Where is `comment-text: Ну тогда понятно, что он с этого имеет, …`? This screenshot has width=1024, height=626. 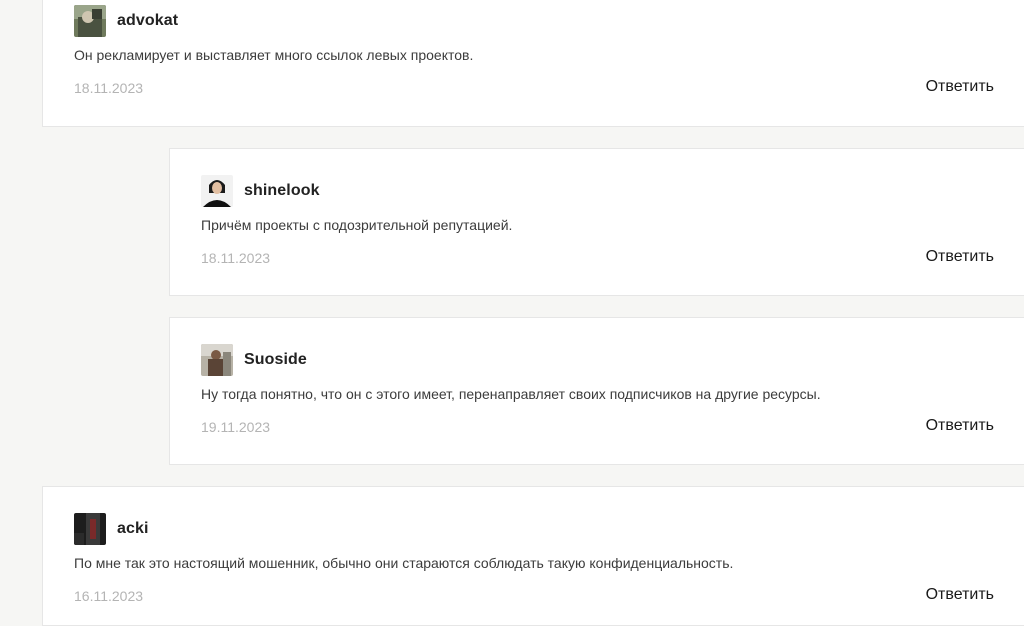
comment-text: Ну тогда понятно, что он с этого имеет, … is located at coordinates (511, 394).